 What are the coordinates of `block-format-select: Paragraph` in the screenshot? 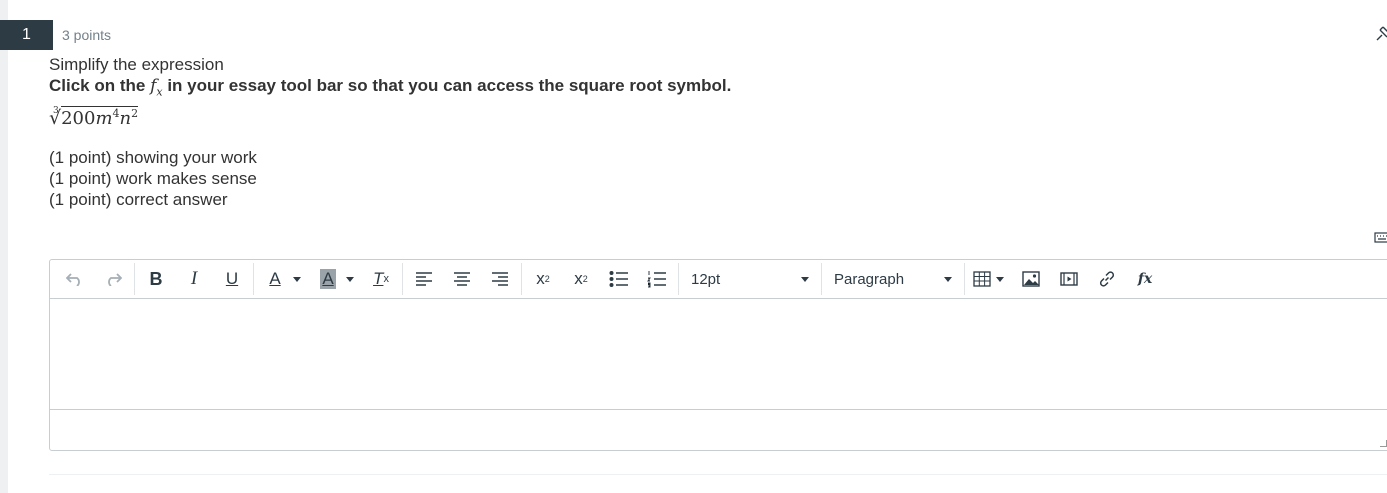 It's located at (893, 279).